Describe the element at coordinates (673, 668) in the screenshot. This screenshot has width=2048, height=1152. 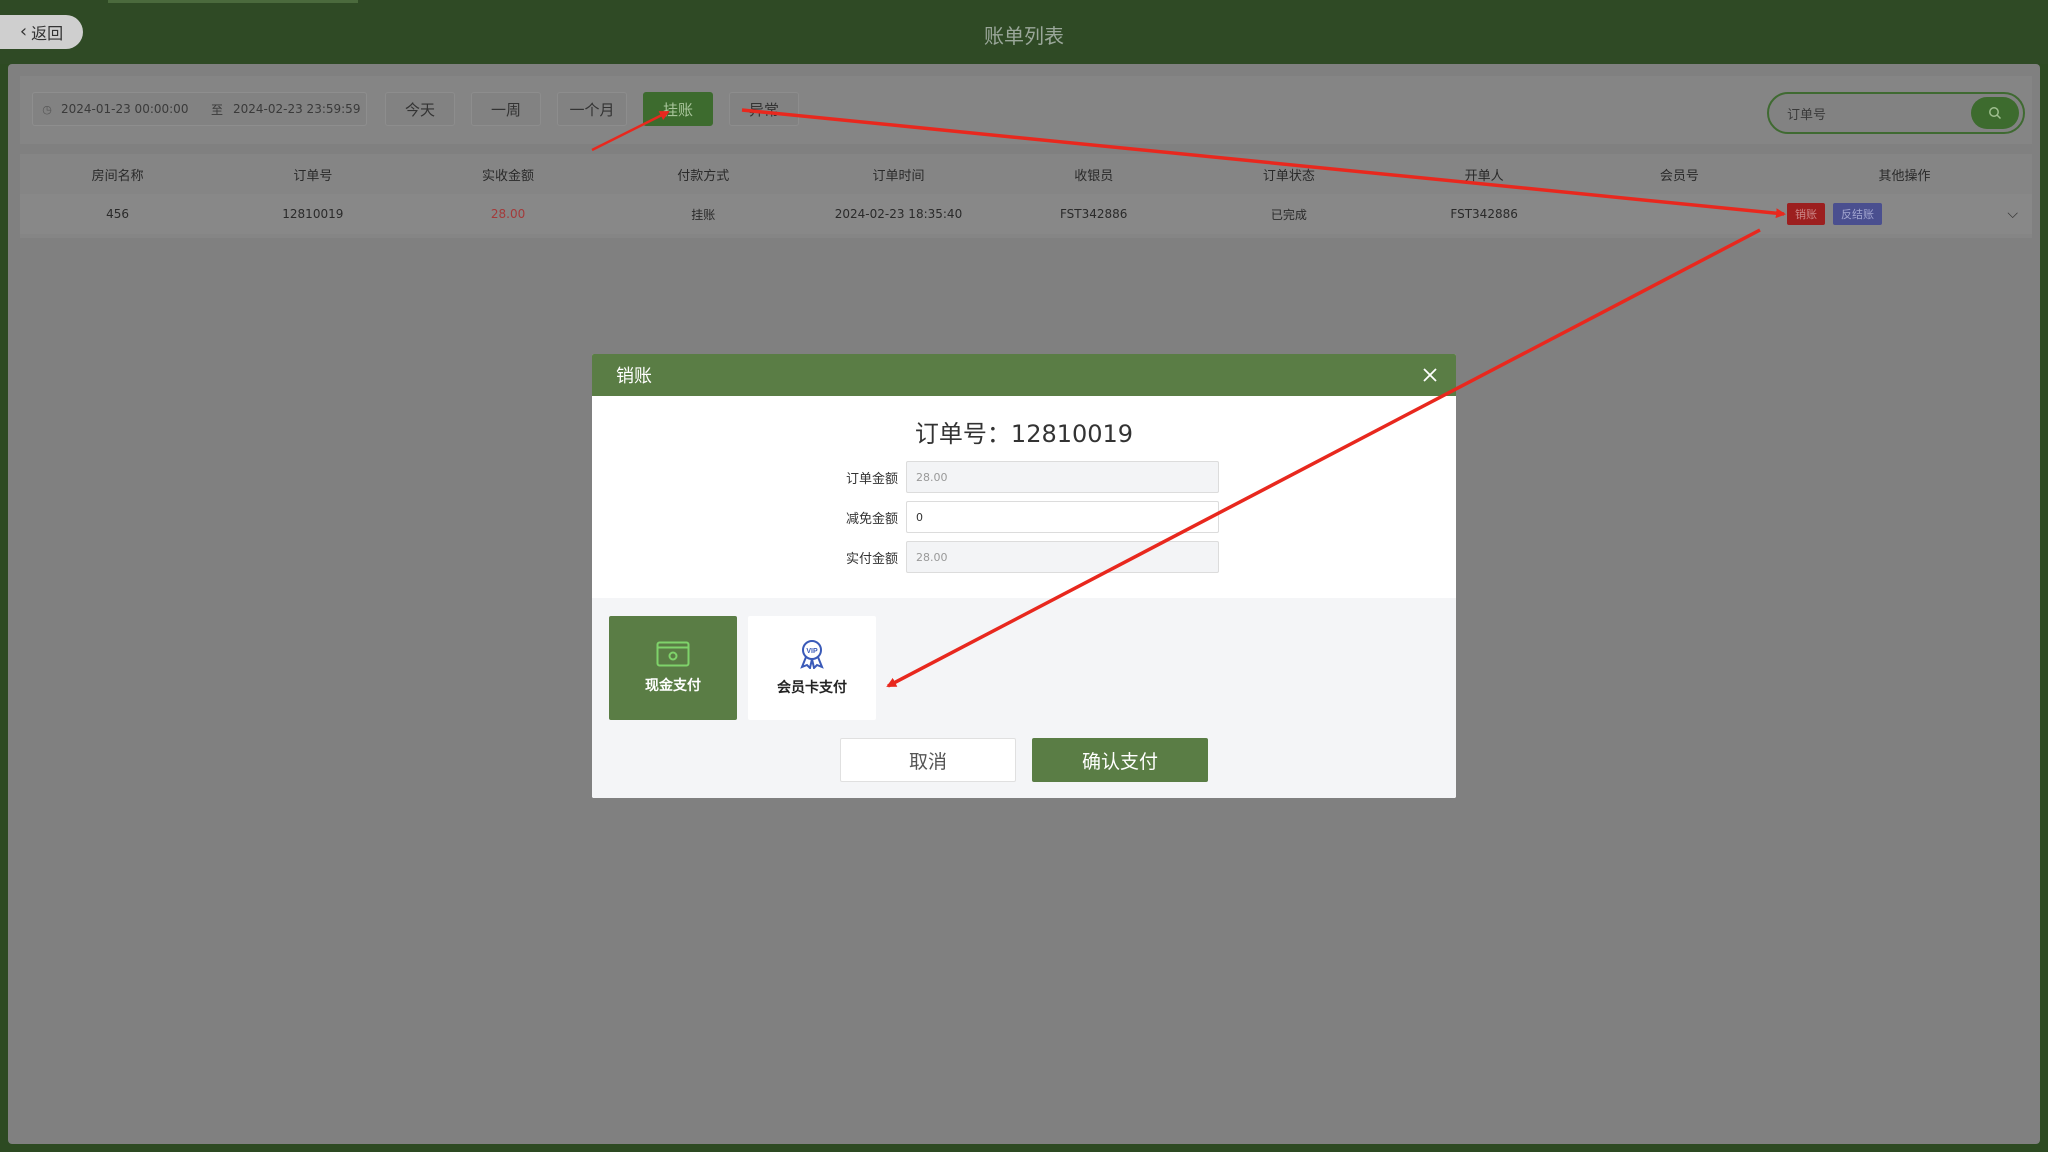
I see `cash-payment-option: 现金支付` at that location.